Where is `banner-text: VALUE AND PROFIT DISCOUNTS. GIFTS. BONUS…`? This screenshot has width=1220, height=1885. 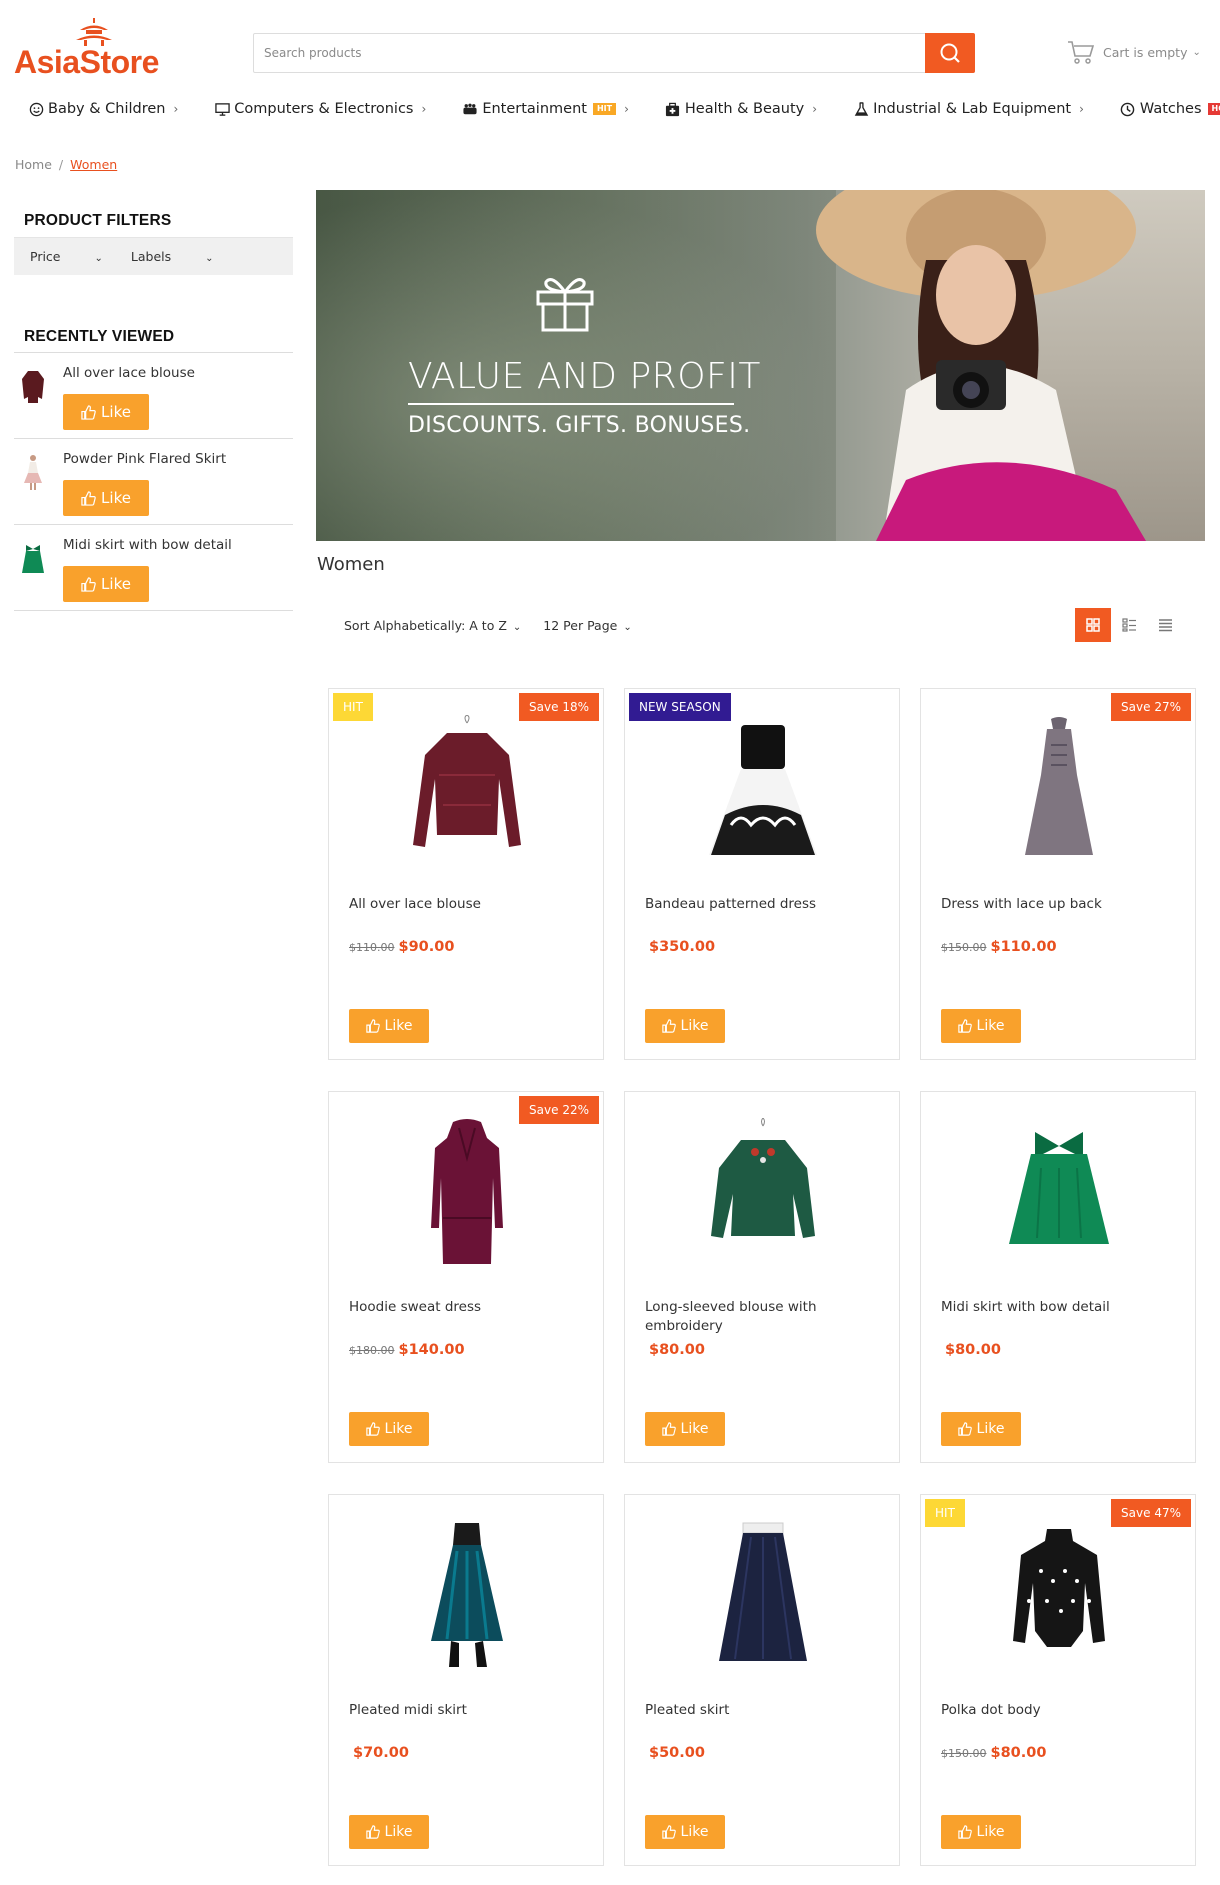
banner-text: VALUE AND PROFIT DISCOUNTS. GIFTS. BONUS… is located at coordinates (584, 397).